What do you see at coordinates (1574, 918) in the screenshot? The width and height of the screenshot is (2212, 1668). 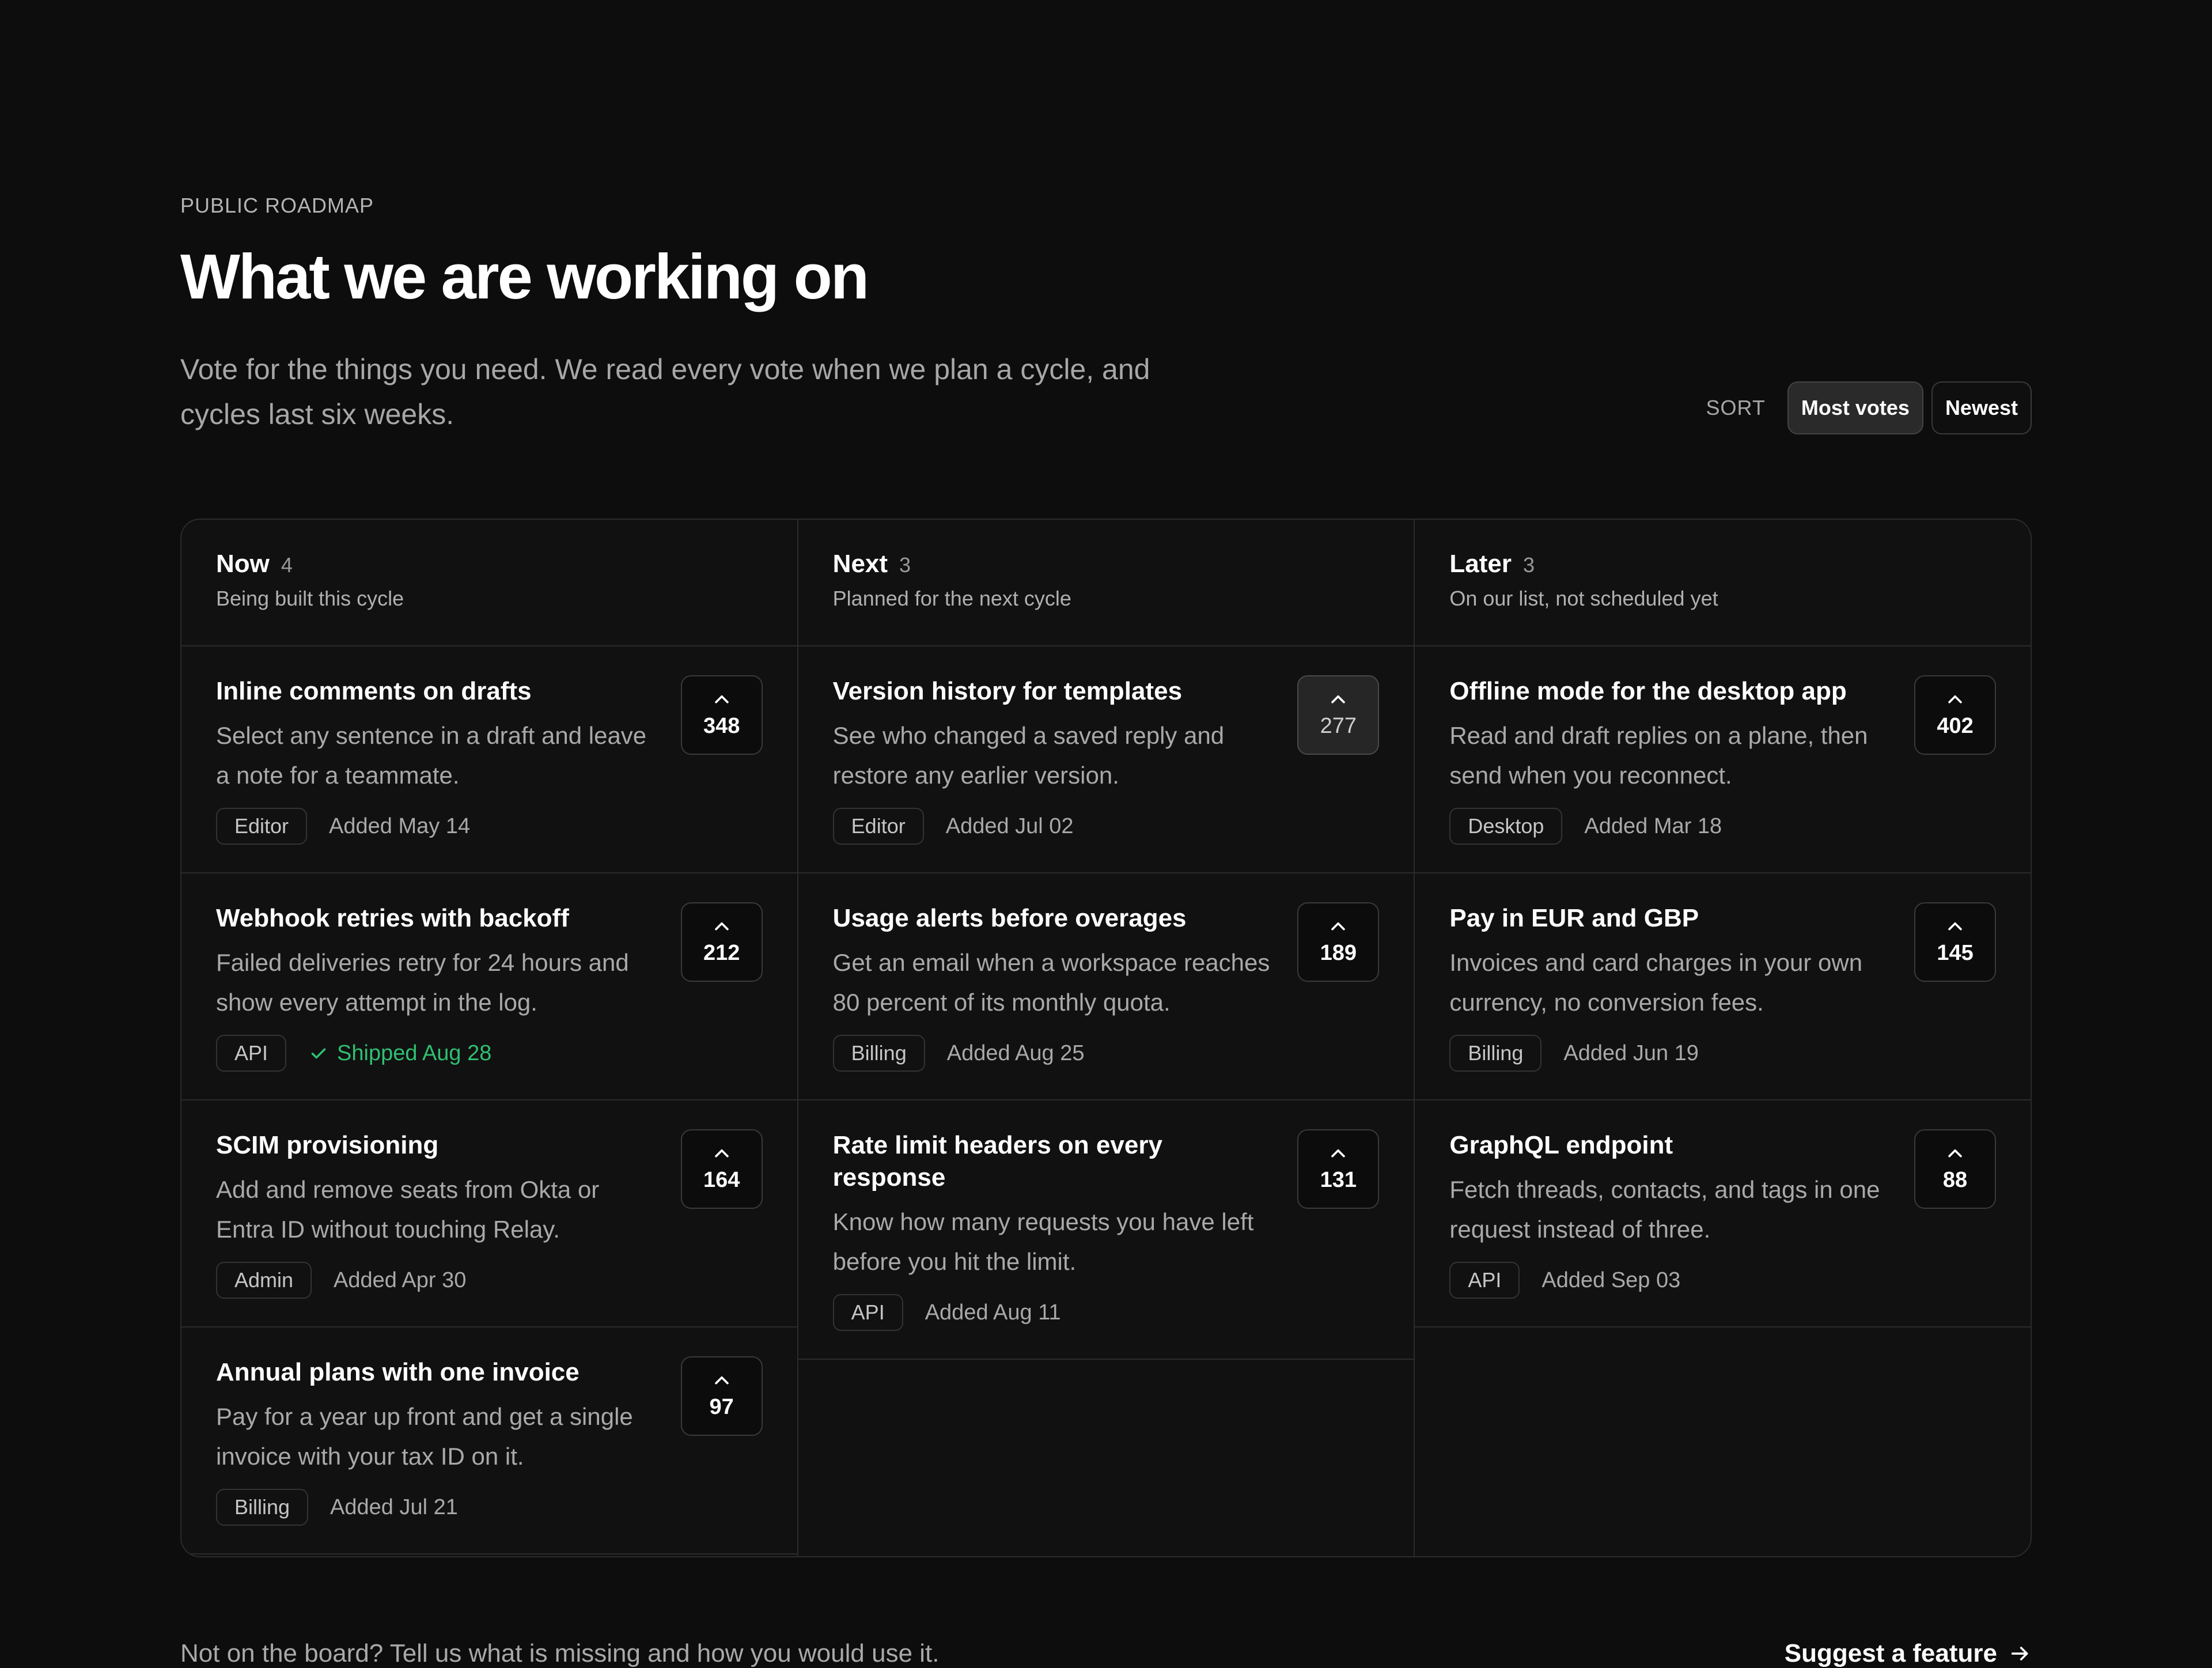 I see `card-title: Pay in EUR and GBP` at bounding box center [1574, 918].